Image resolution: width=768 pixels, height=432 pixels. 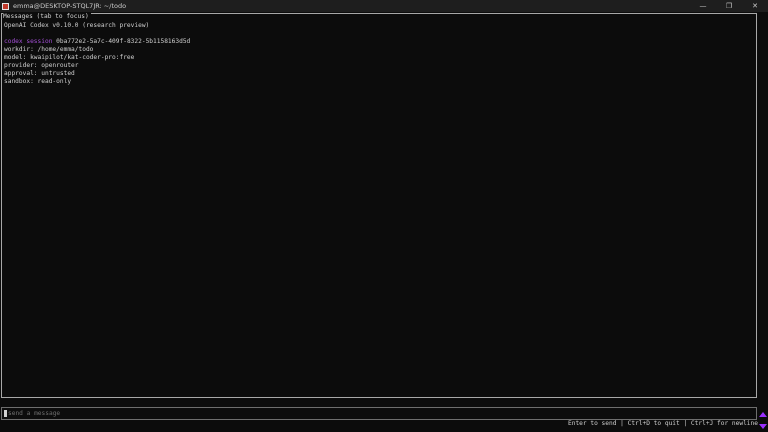 I want to click on window-controls: — ❐ ✕, so click(x=729, y=6).